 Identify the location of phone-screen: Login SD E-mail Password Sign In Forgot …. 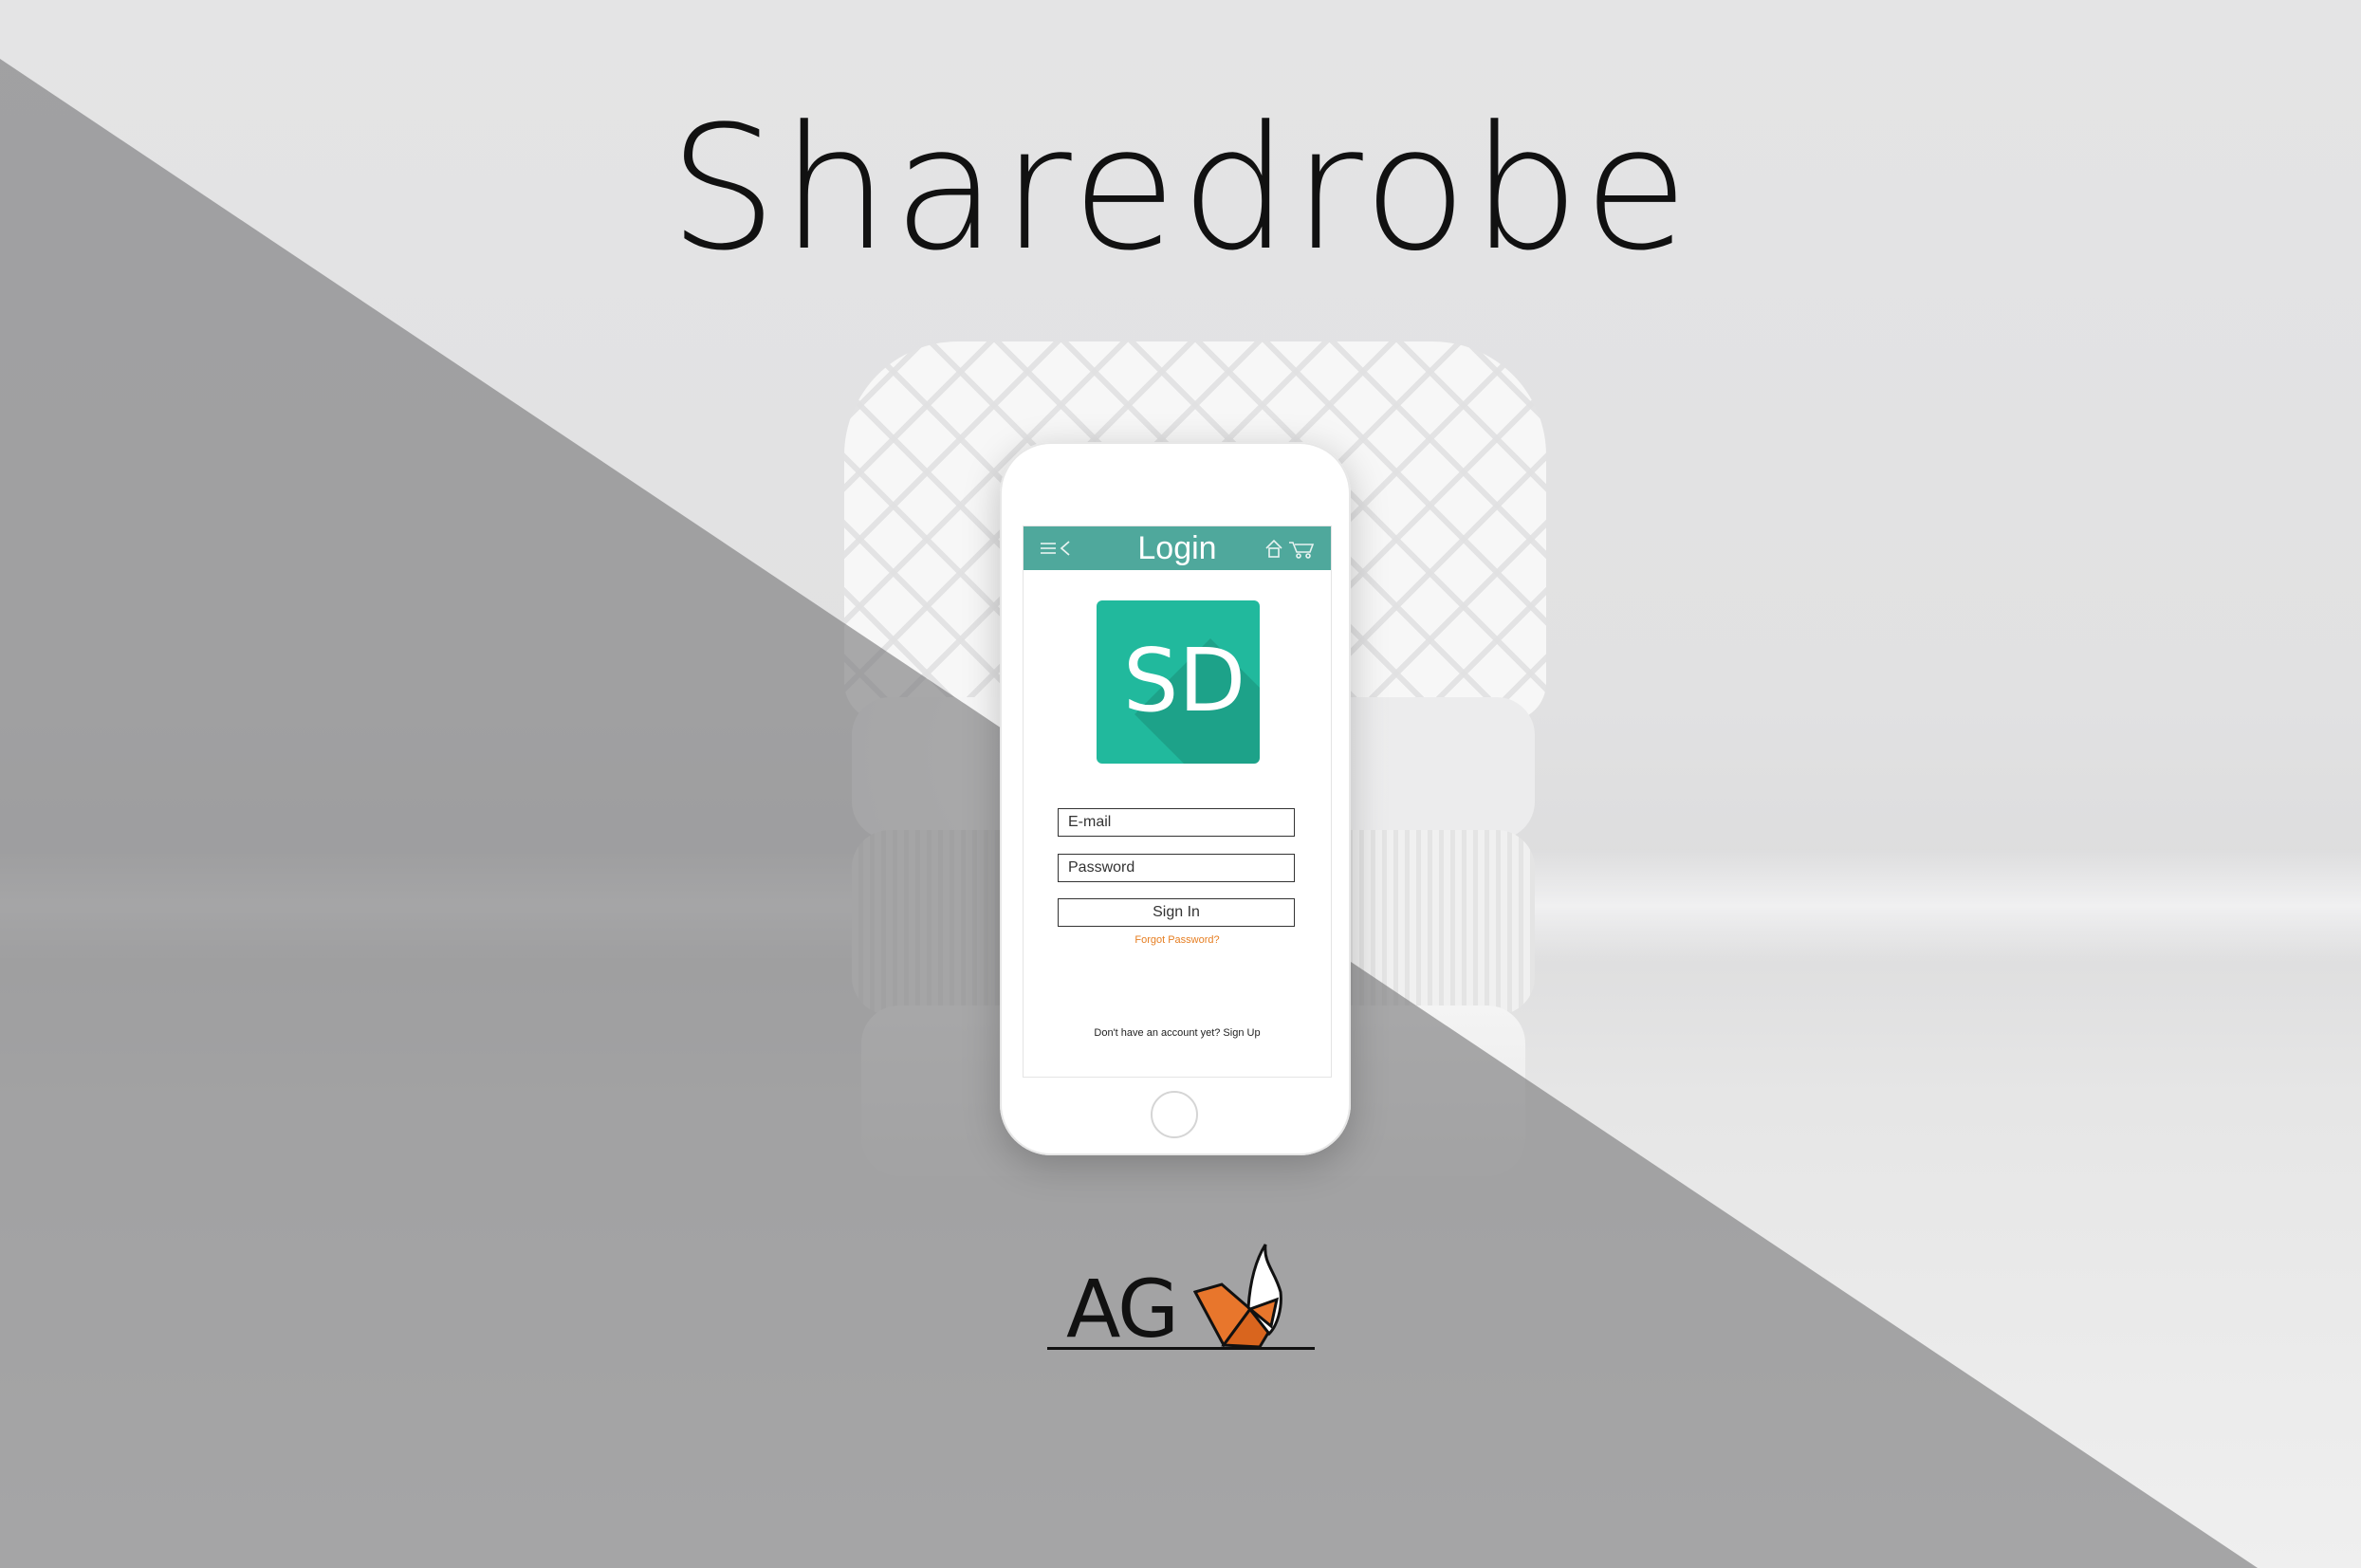
(1177, 802).